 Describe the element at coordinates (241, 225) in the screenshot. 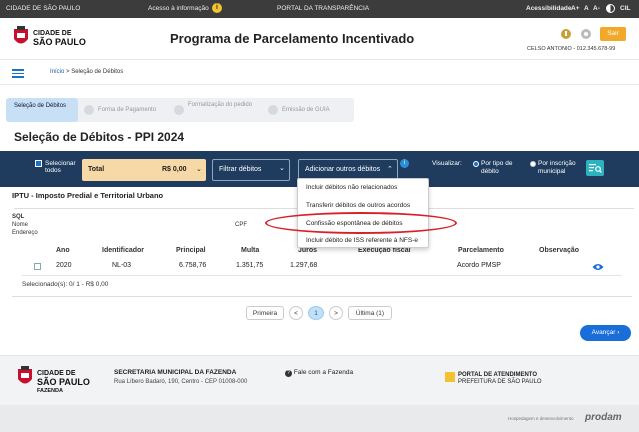

I see `cpf-label: CPF` at that location.